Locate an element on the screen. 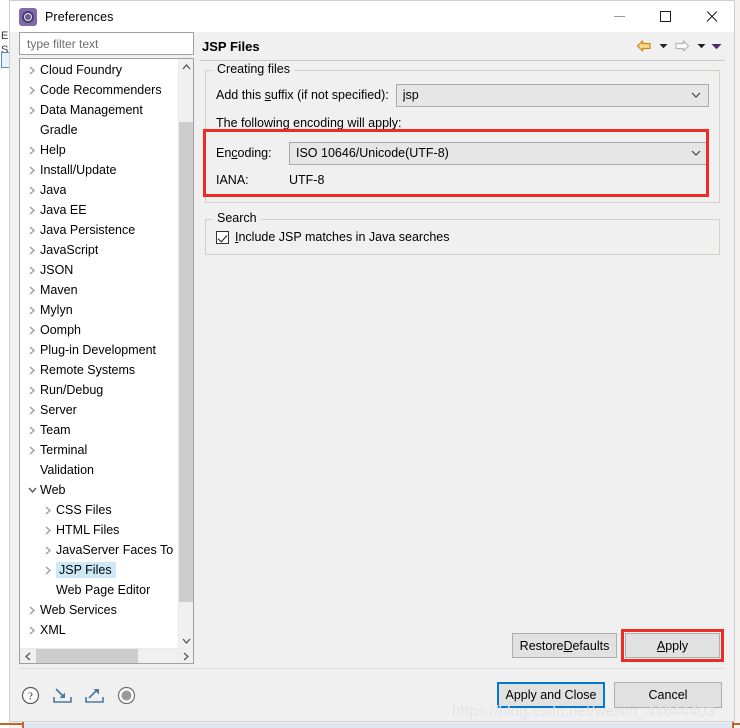 This screenshot has width=740, height=728. sidebar-item-team: Team is located at coordinates (99, 430).